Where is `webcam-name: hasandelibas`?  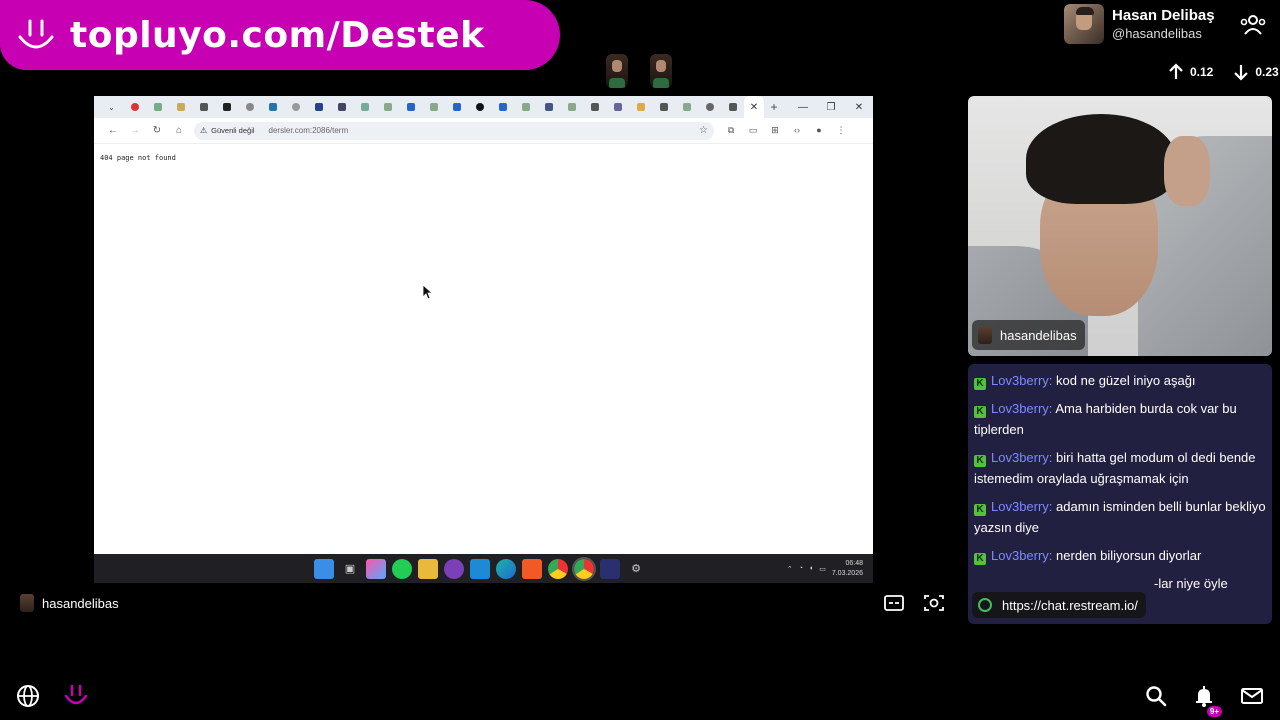
webcam-name: hasandelibas is located at coordinates (1038, 335).